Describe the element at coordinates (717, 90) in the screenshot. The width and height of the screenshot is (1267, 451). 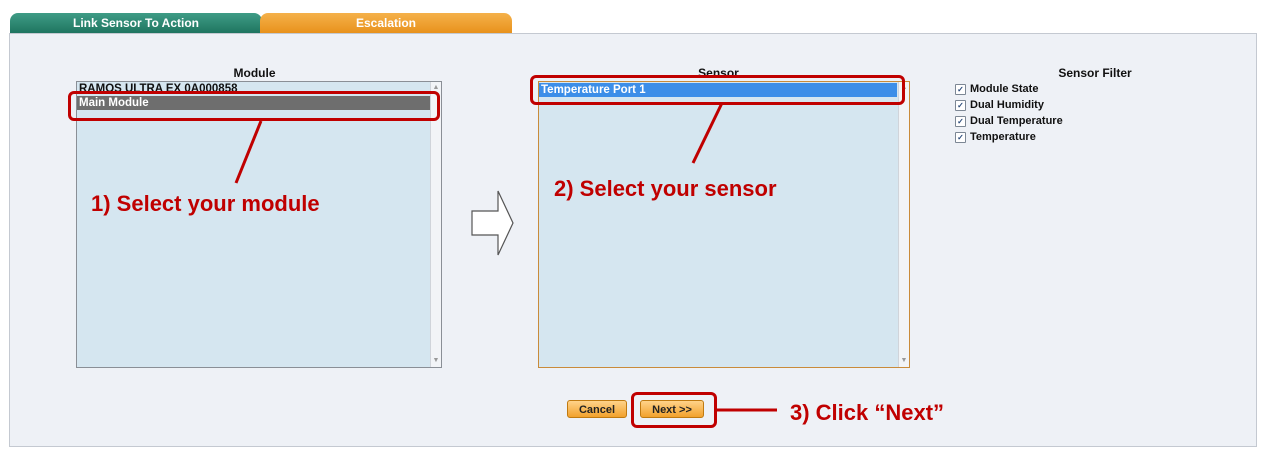
I see `sensor-highlight` at that location.